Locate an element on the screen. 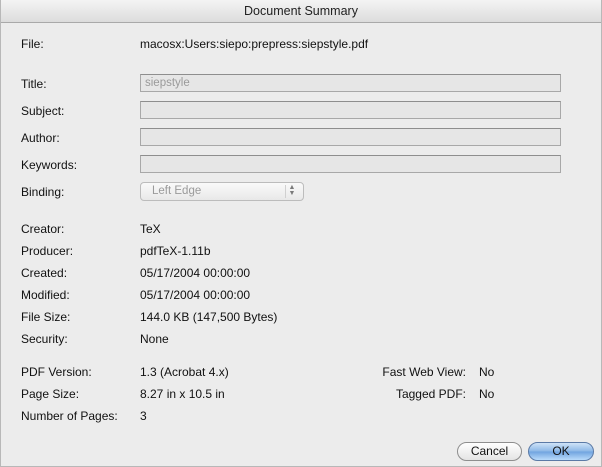  file-size-value: 144.0 KB (147,500 Bytes) is located at coordinates (209, 317).